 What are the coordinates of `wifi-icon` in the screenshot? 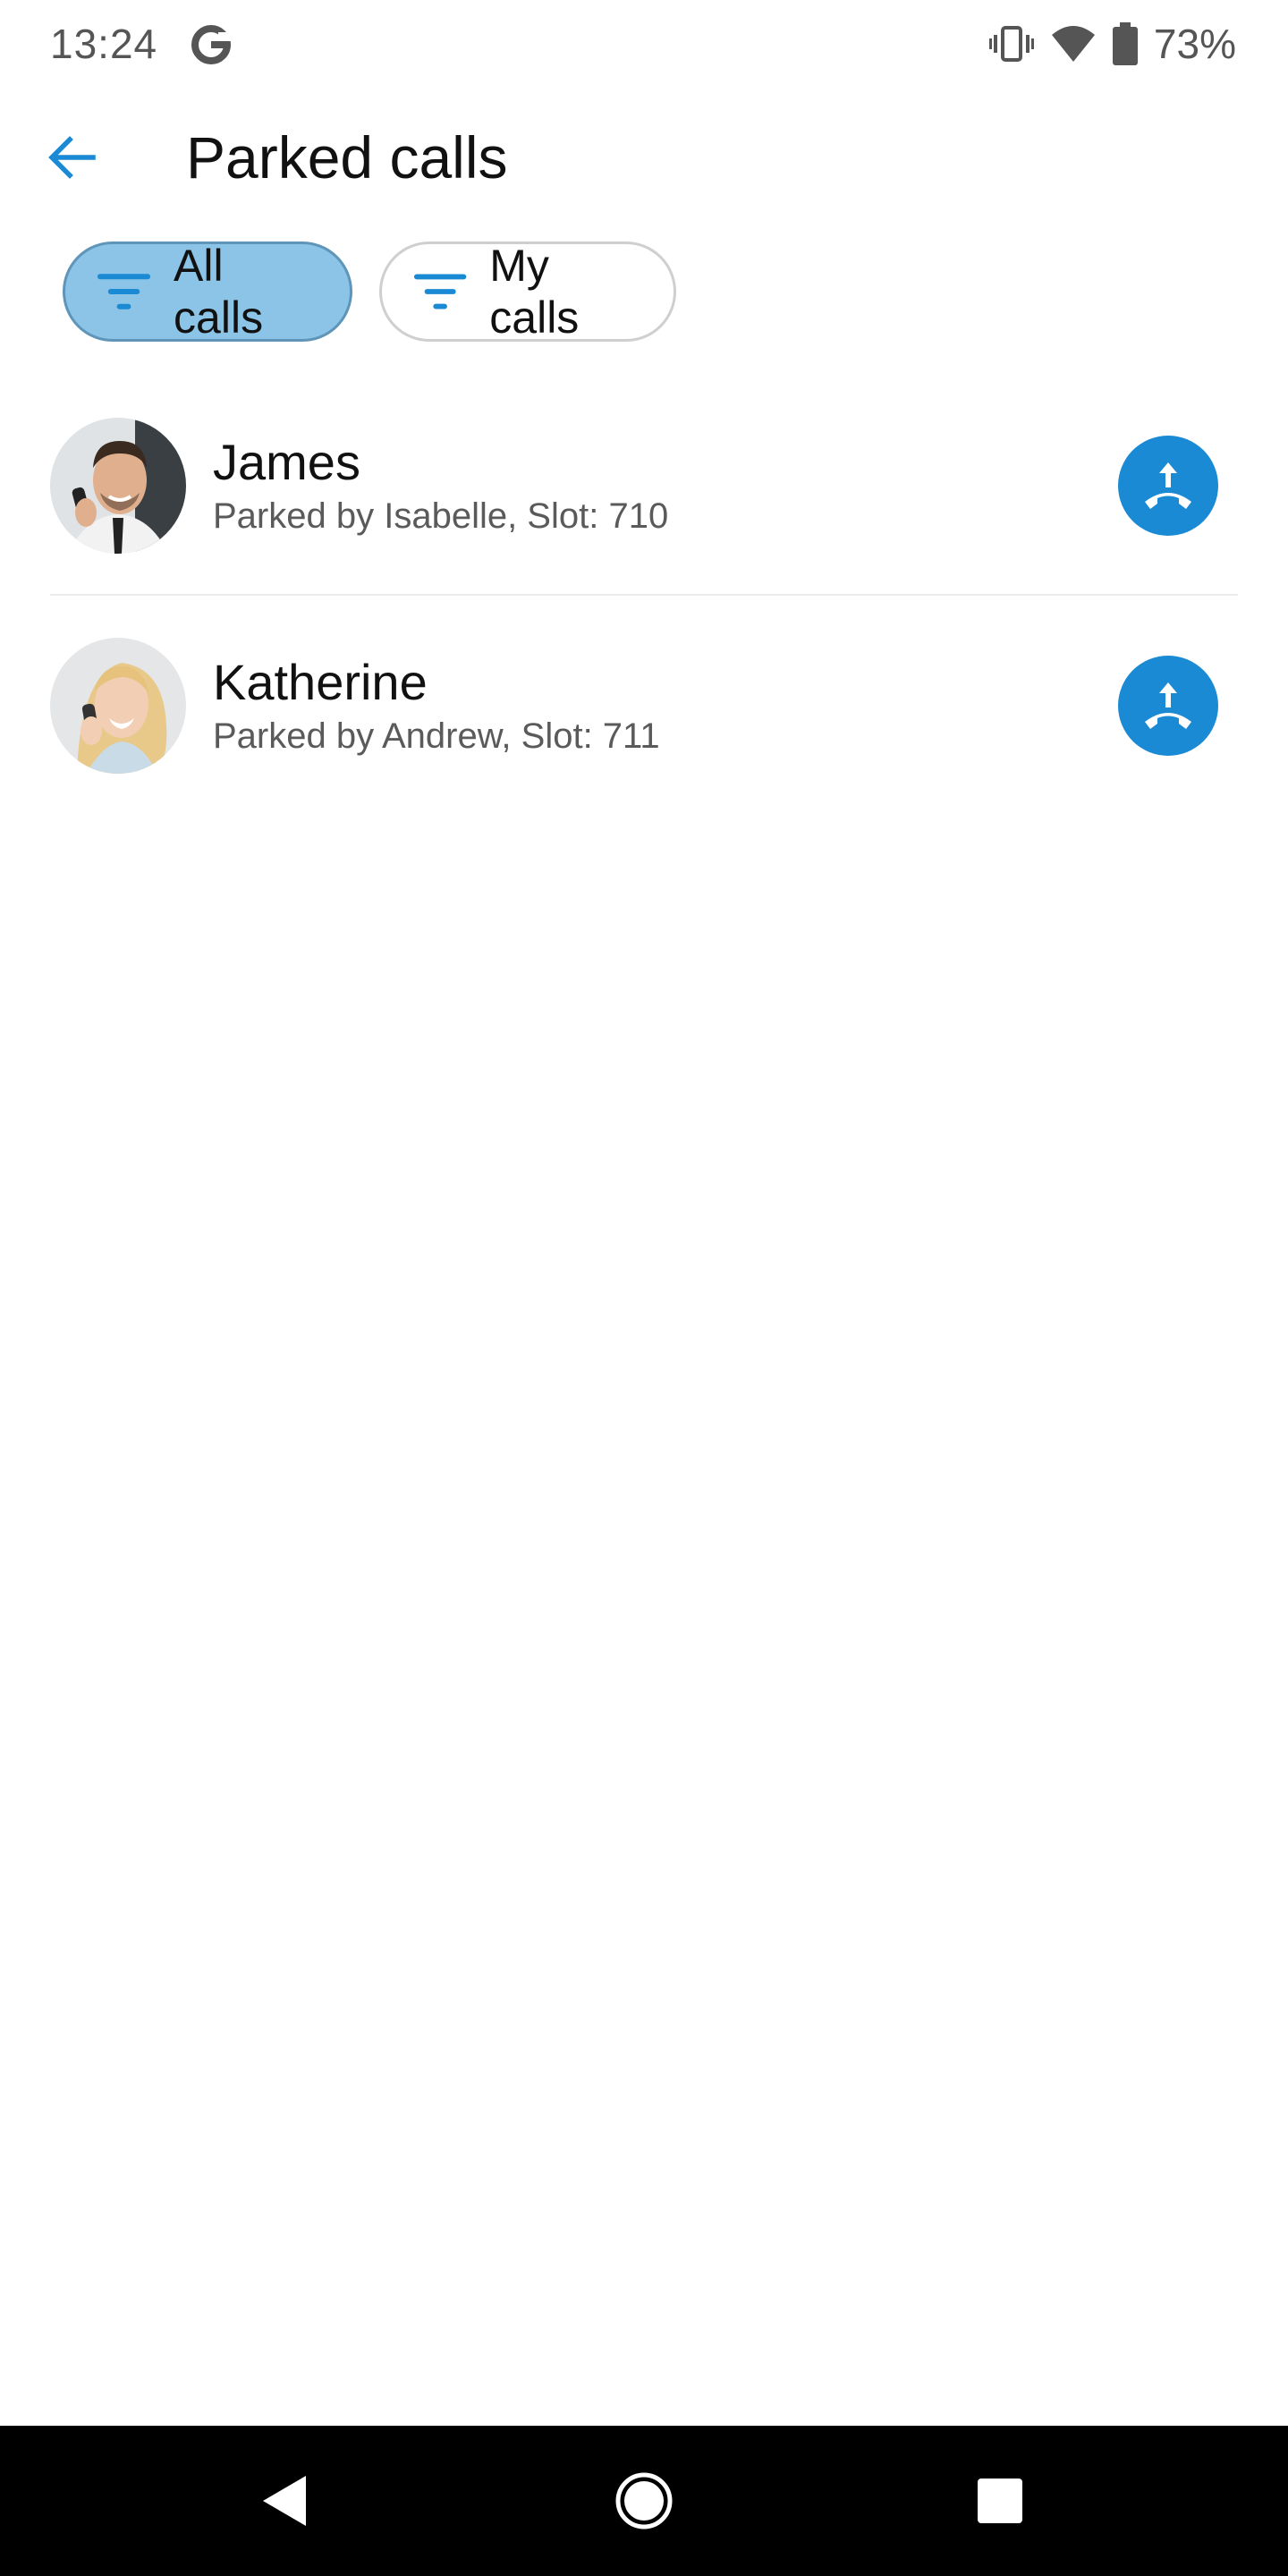 It's located at (1073, 44).